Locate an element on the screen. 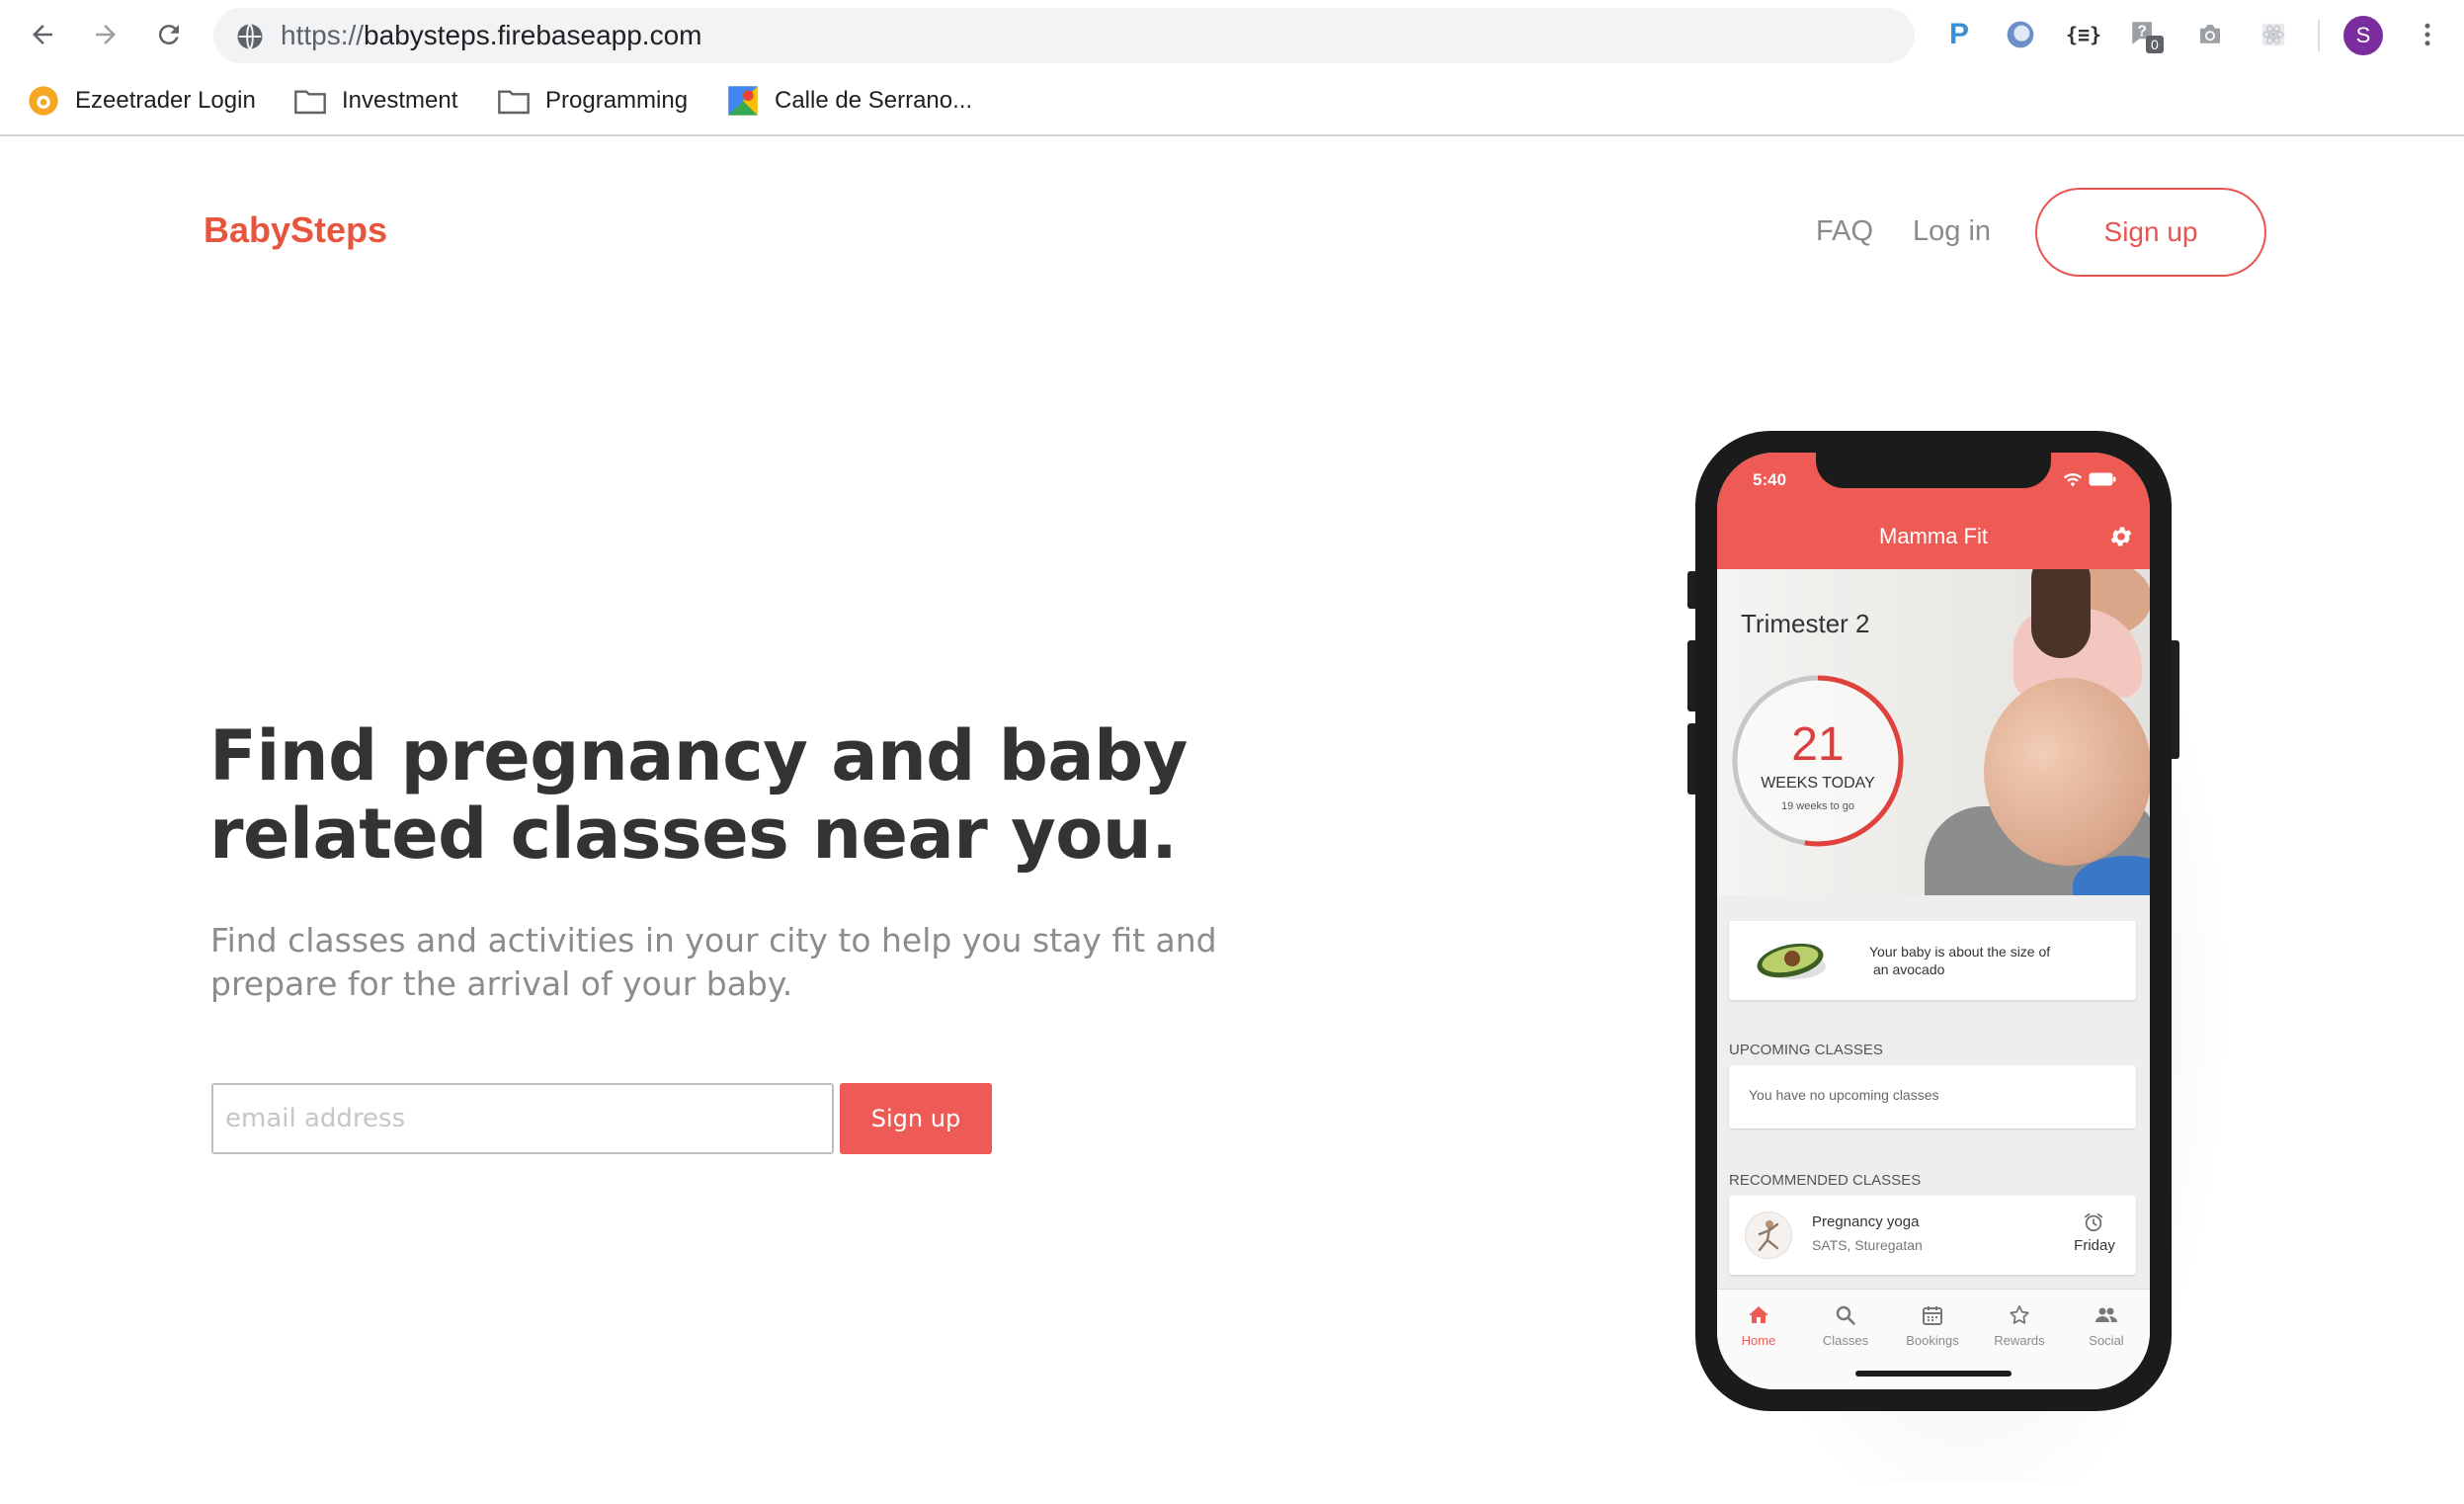 This screenshot has height=1504, width=2464. reload-button is located at coordinates (169, 34).